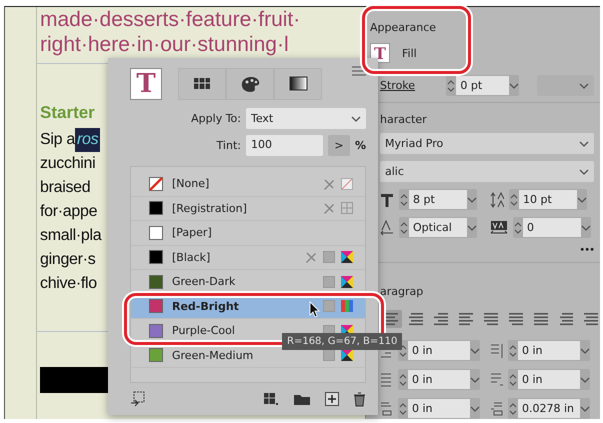 This screenshot has height=423, width=603. Describe the element at coordinates (138, 399) in the screenshot. I see `import-swatches-icon` at that location.